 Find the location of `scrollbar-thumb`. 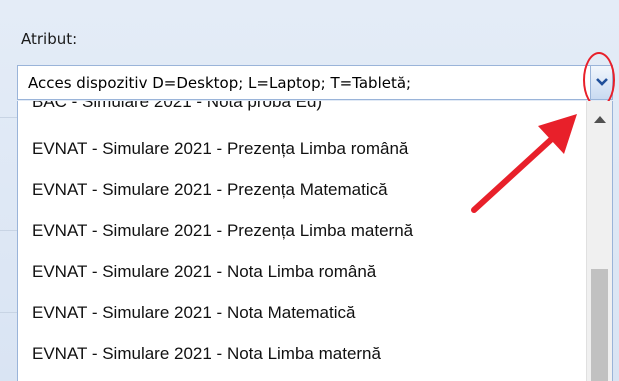

scrollbar-thumb is located at coordinates (599, 325).